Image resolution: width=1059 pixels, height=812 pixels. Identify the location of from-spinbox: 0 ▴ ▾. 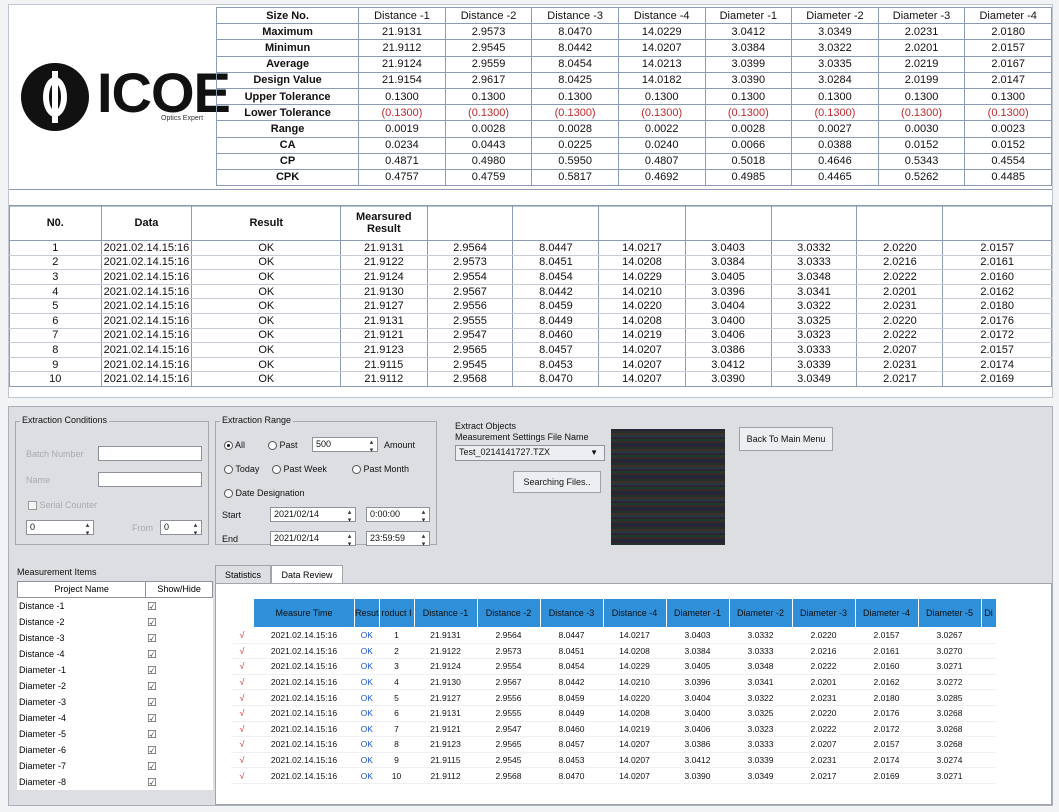
(181, 528).